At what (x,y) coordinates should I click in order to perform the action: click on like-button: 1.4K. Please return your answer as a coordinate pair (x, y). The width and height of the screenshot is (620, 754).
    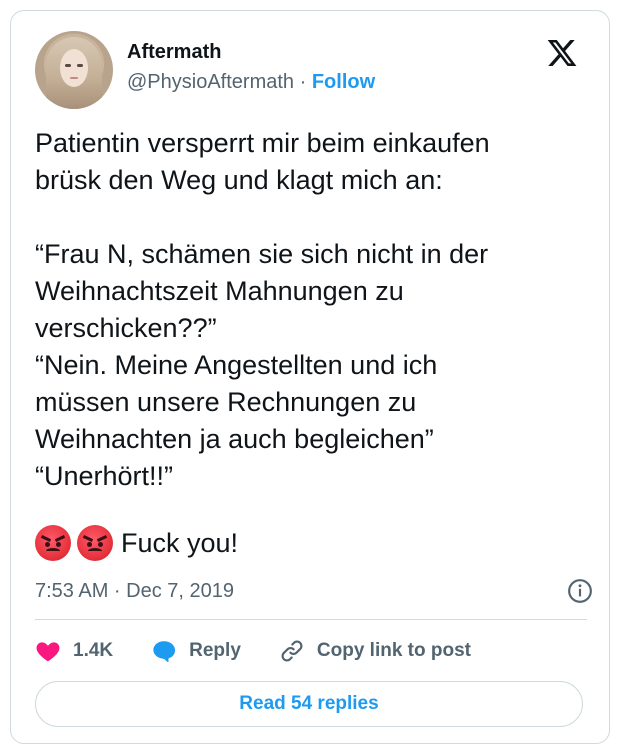
    Looking at the image, I should click on (74, 651).